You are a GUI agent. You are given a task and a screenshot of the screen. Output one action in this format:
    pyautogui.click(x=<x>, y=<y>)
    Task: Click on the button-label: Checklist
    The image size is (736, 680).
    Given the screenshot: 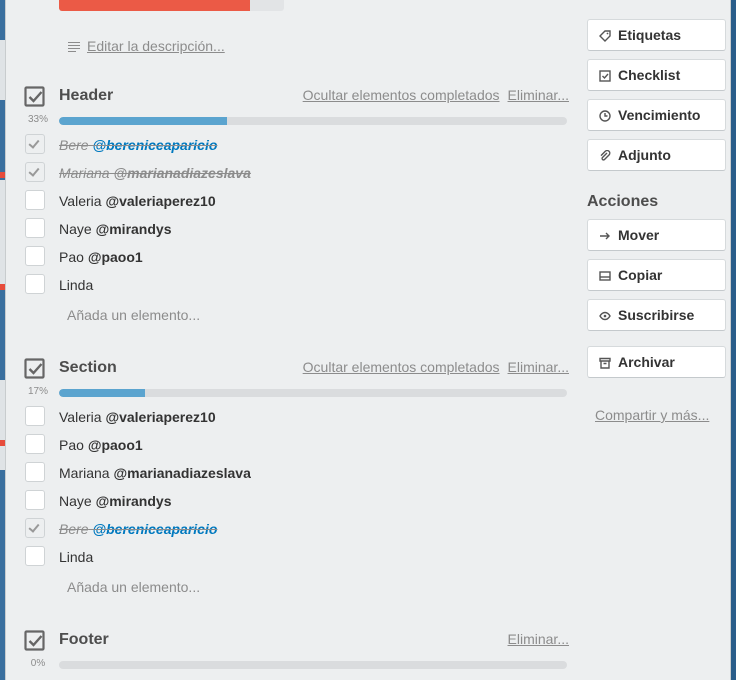 What is the action you would take?
    pyautogui.click(x=649, y=75)
    